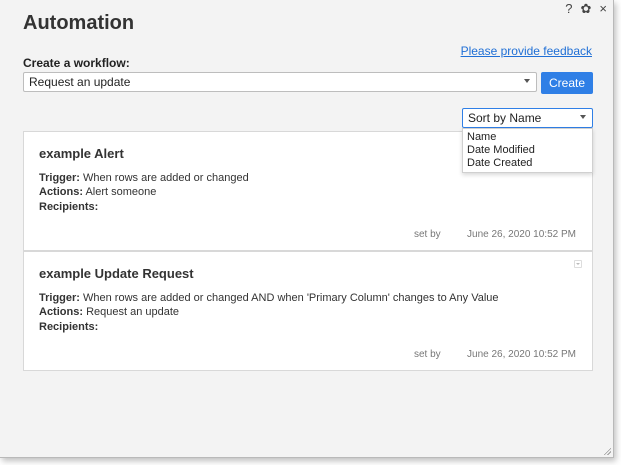 This screenshot has height=465, width=621. I want to click on workflow-name: example Update Request, so click(116, 273).